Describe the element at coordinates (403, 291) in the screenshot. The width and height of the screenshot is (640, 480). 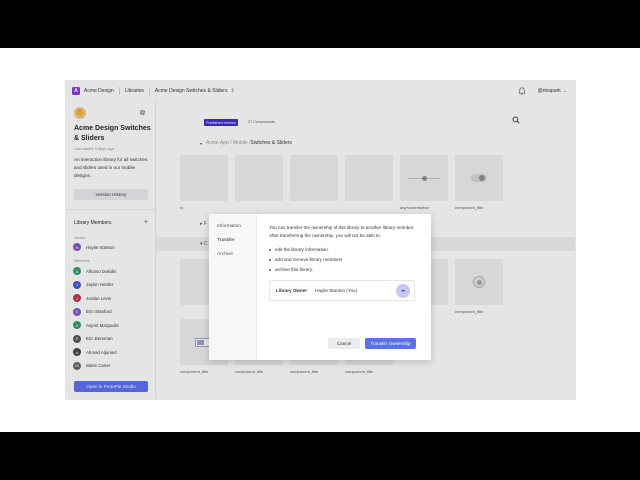
I see `dropdown-chevron-icon` at that location.